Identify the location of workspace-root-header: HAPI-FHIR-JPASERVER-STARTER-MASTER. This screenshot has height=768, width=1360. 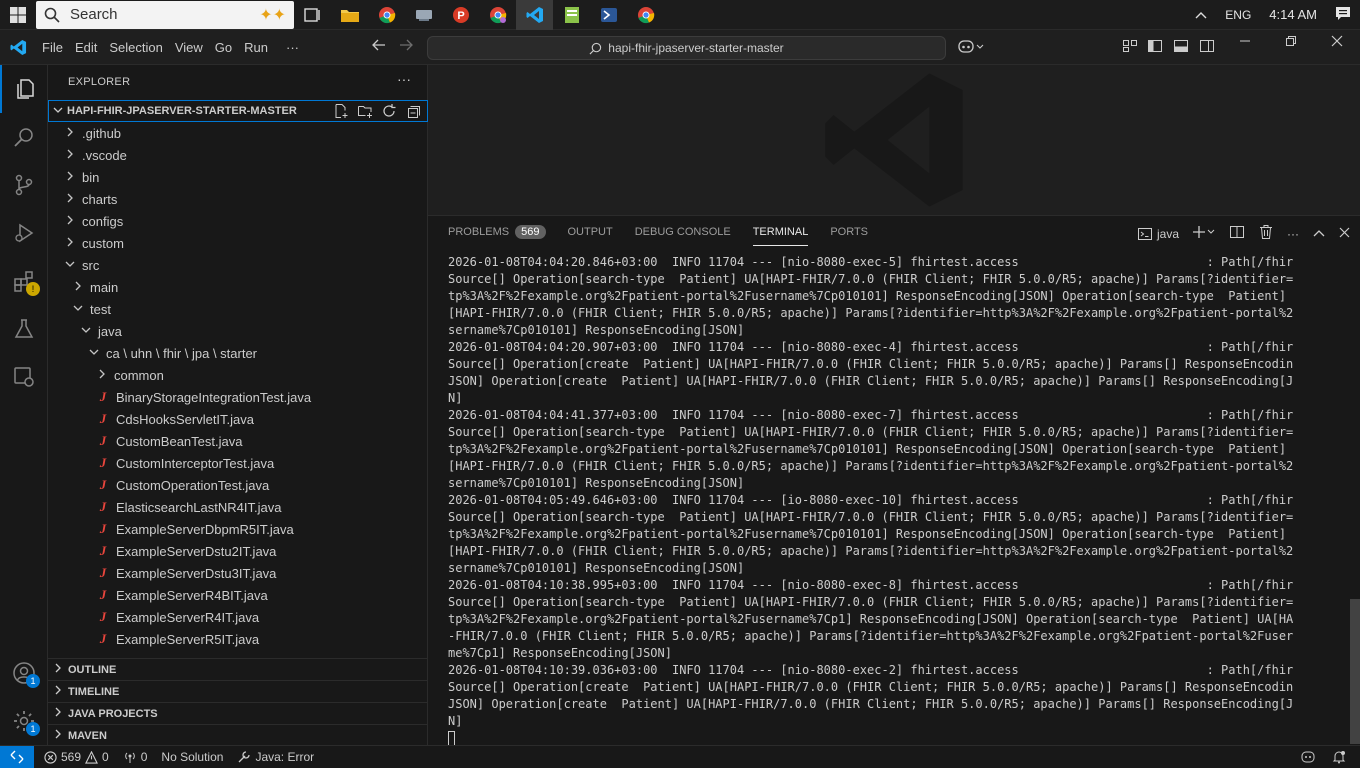
(238, 111).